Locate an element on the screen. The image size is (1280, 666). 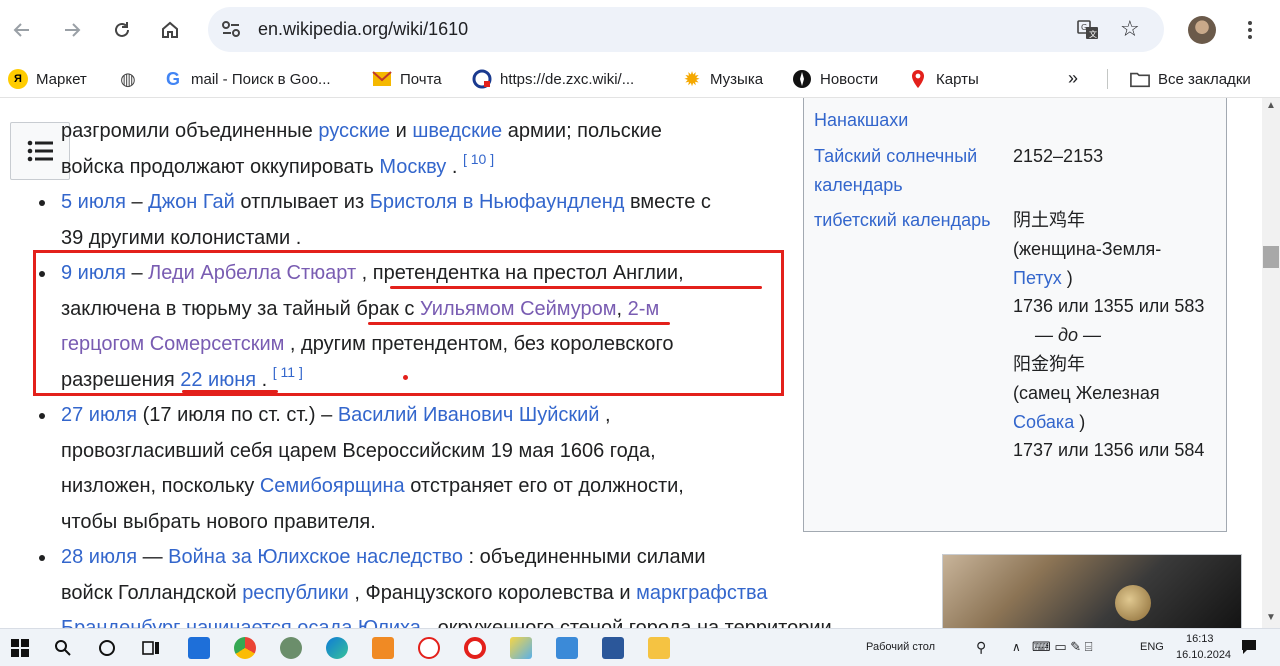
link-rooster: Петух is located at coordinates (1037, 278).